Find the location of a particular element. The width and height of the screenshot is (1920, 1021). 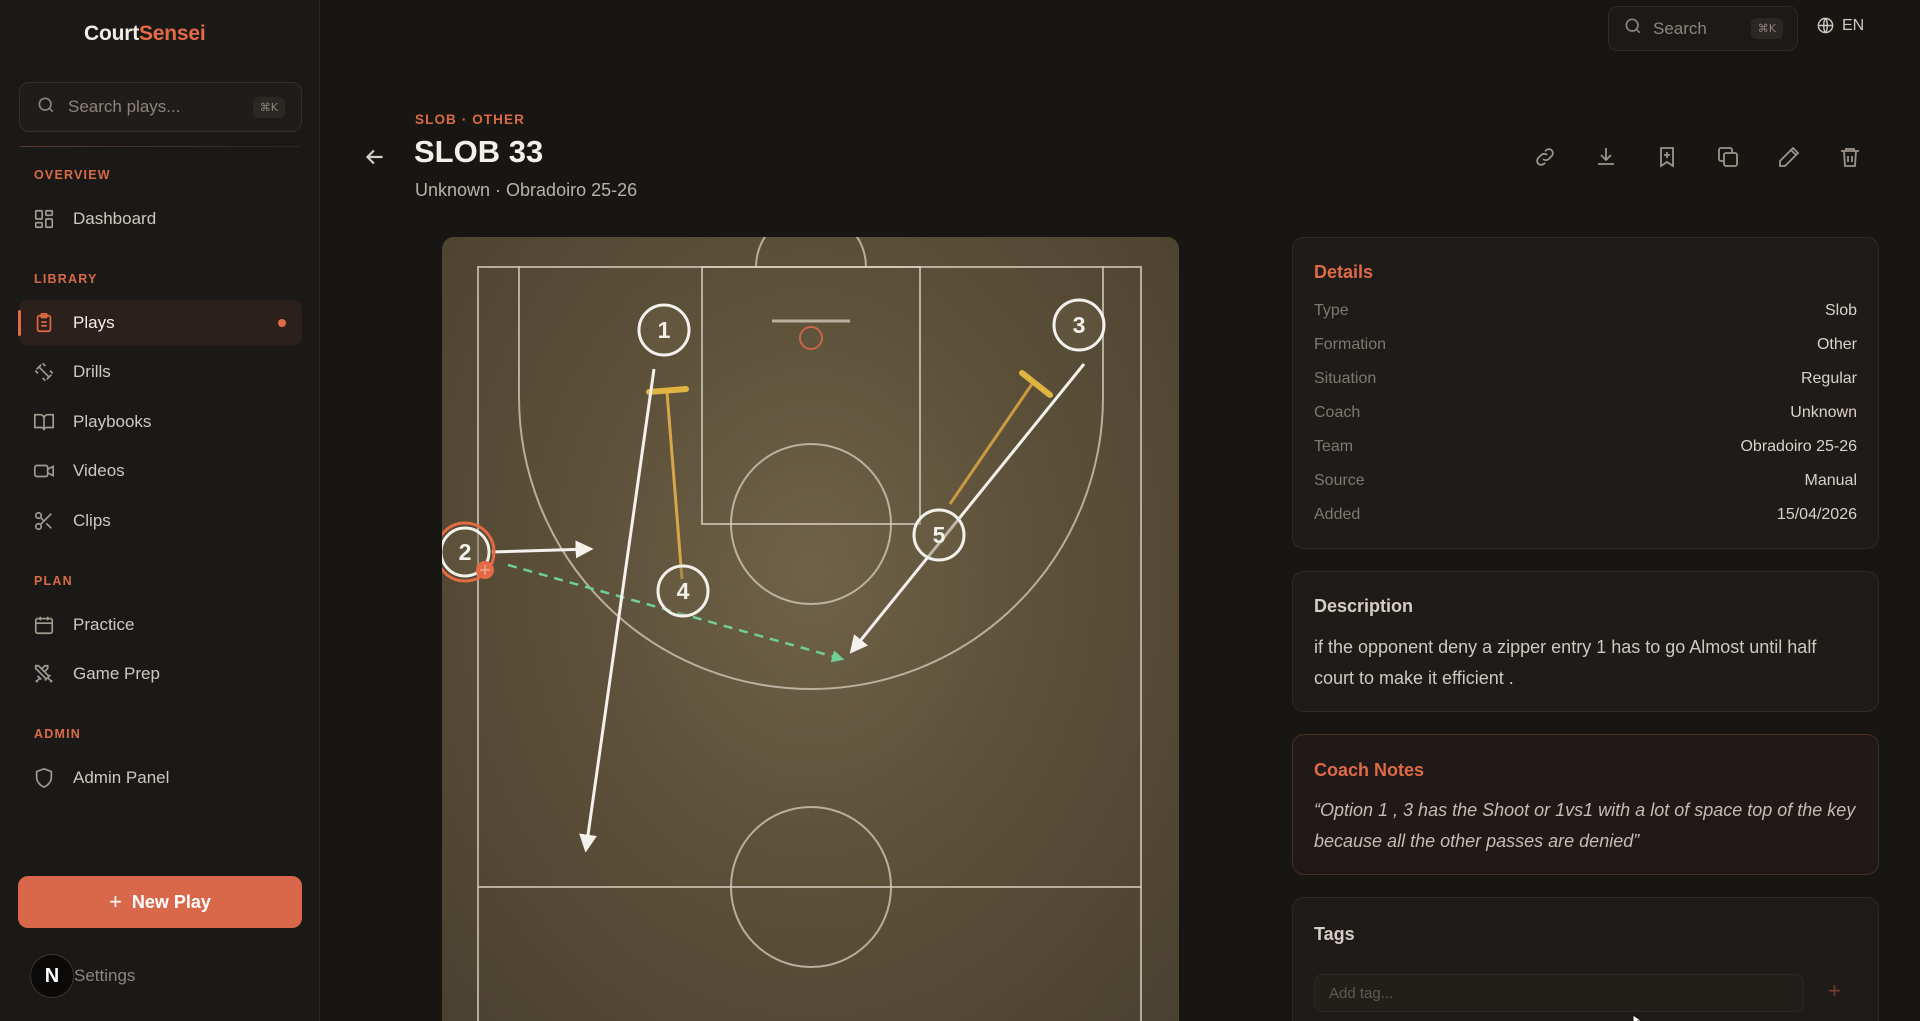

copy-link-button is located at coordinates (1545, 157).